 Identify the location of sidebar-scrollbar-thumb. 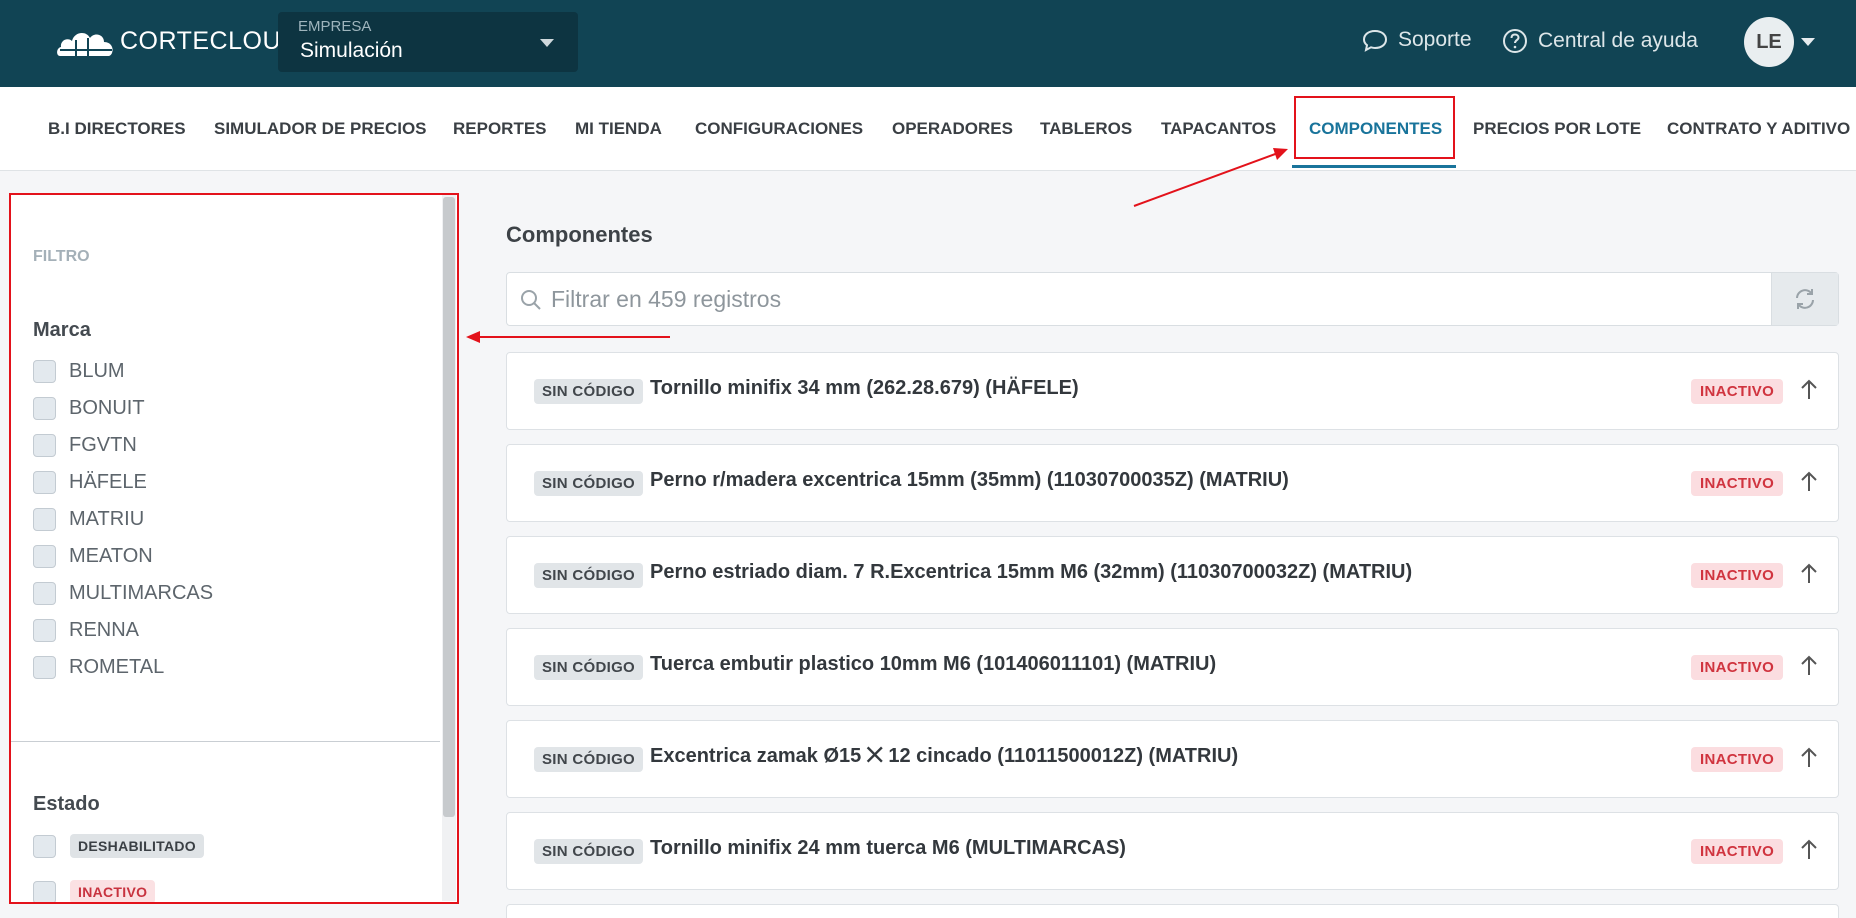
(449, 507).